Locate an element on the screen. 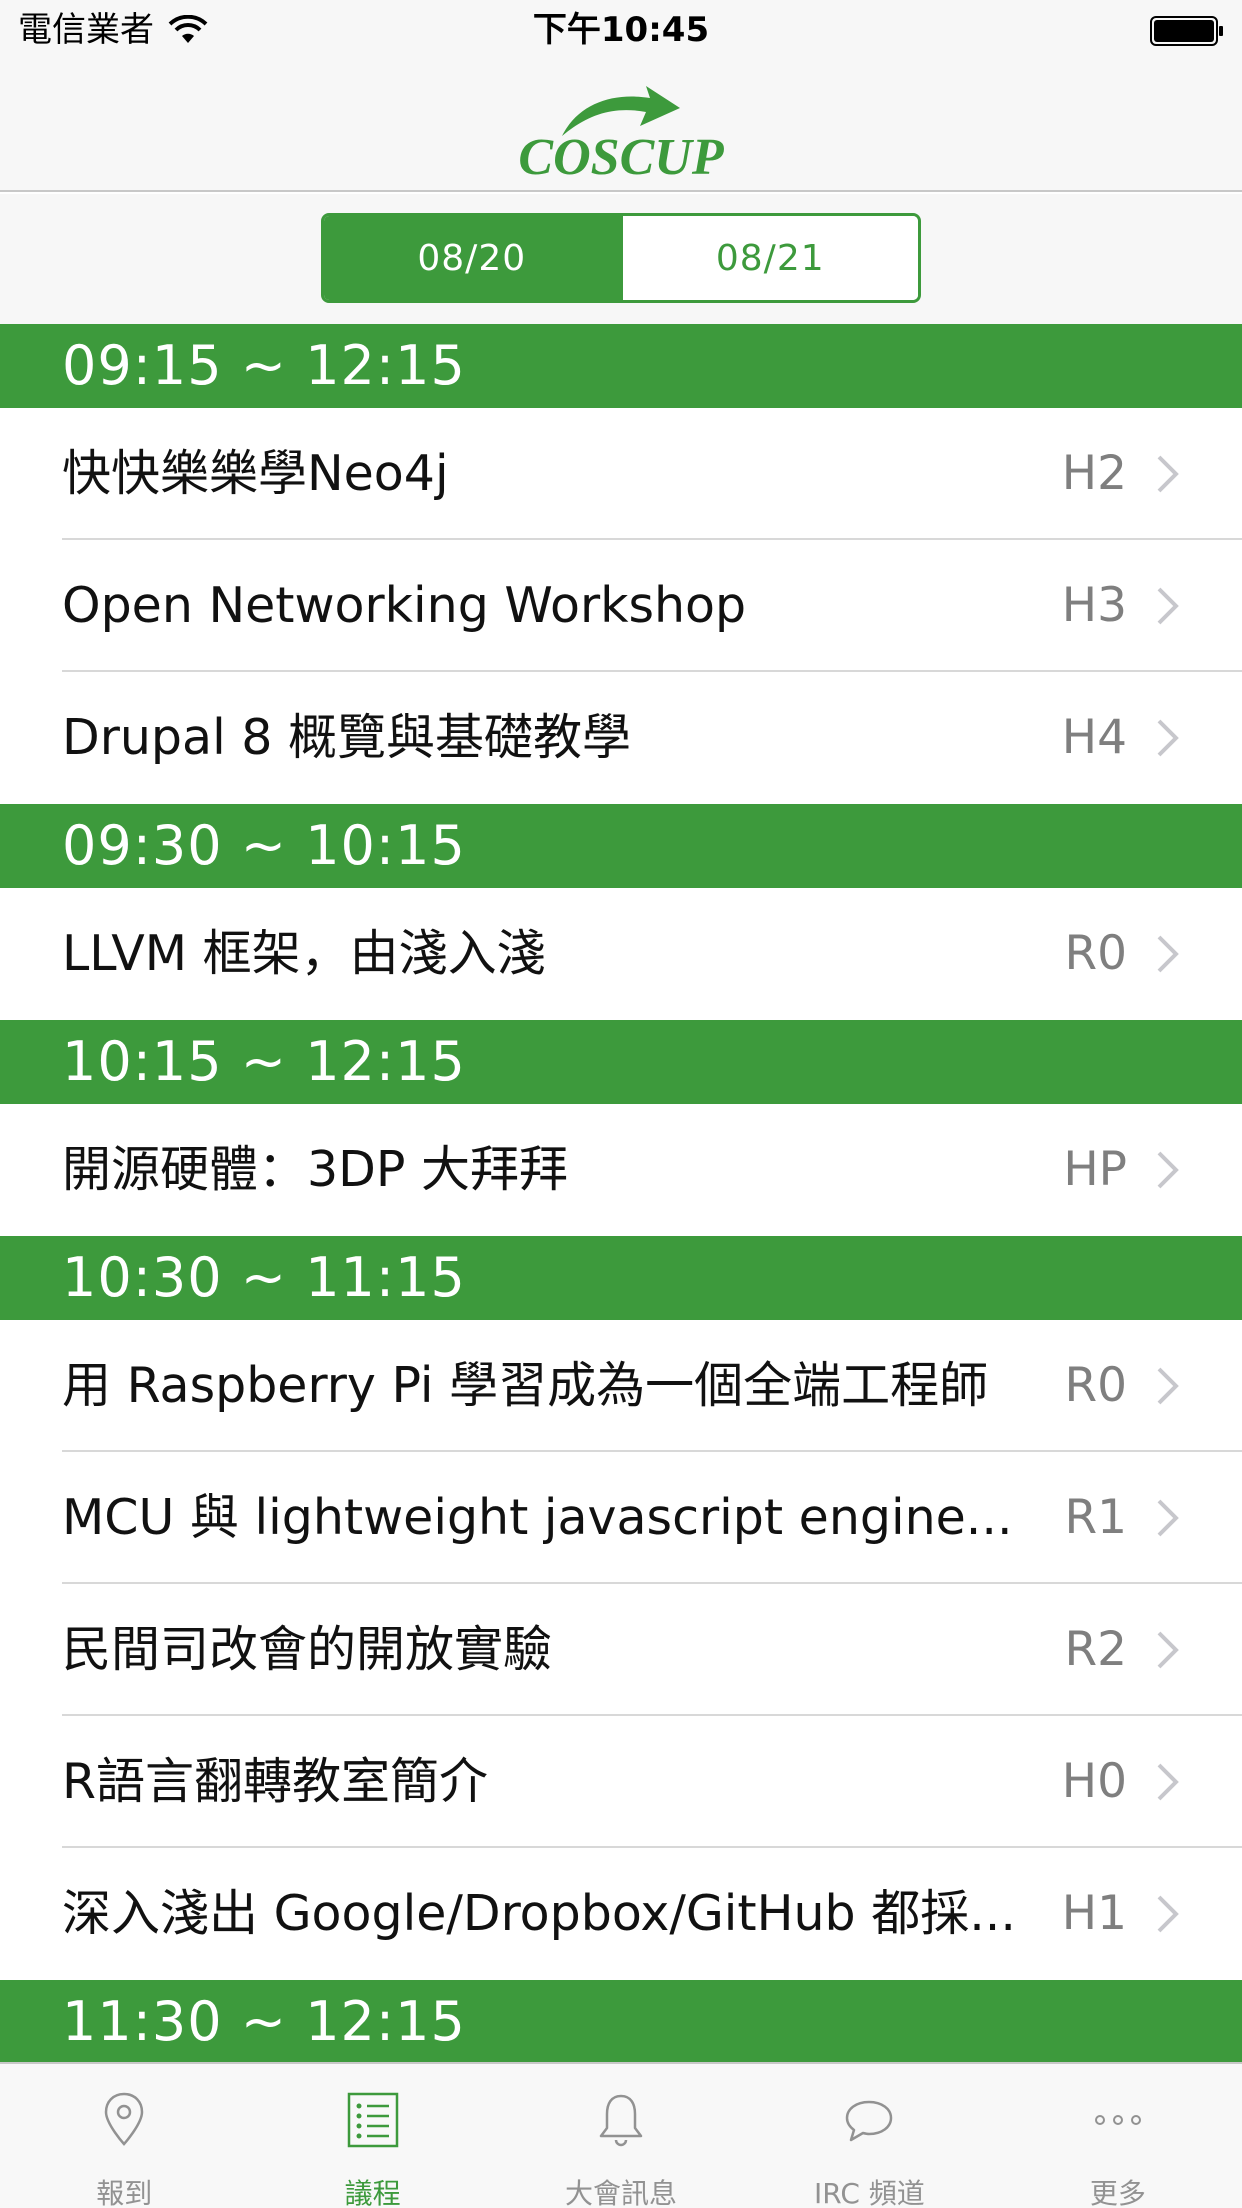 This screenshot has width=1242, height=2208. tab-announcements: 大會訊息 is located at coordinates (621, 2136).